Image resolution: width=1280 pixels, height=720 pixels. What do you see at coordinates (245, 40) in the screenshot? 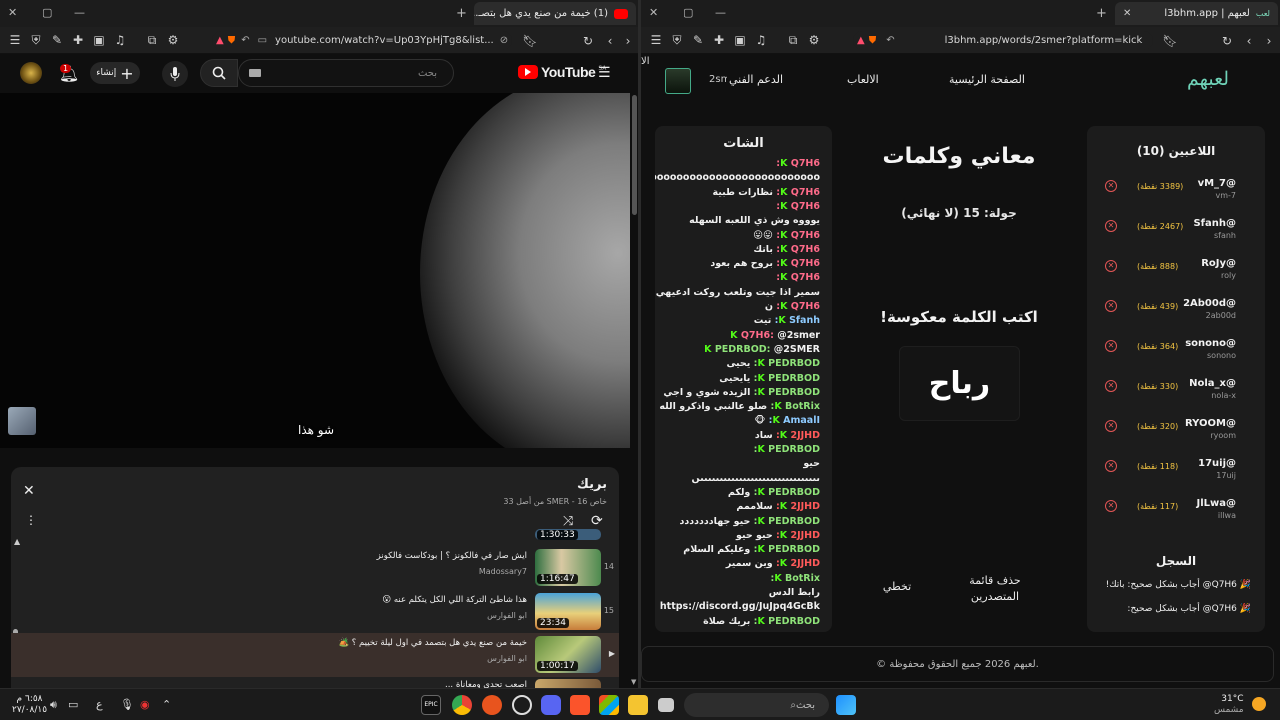
I see `refresh-page-icon: ↶` at bounding box center [245, 40].